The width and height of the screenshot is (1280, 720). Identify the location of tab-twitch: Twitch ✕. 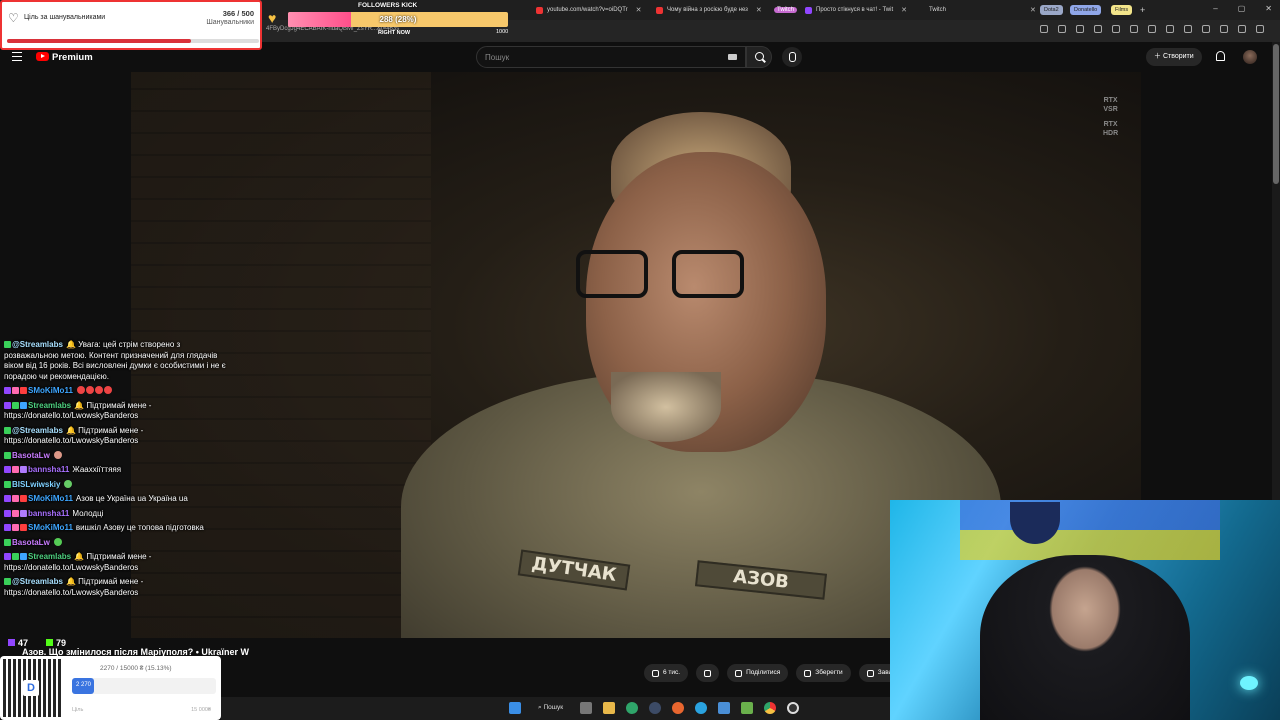
(980, 10).